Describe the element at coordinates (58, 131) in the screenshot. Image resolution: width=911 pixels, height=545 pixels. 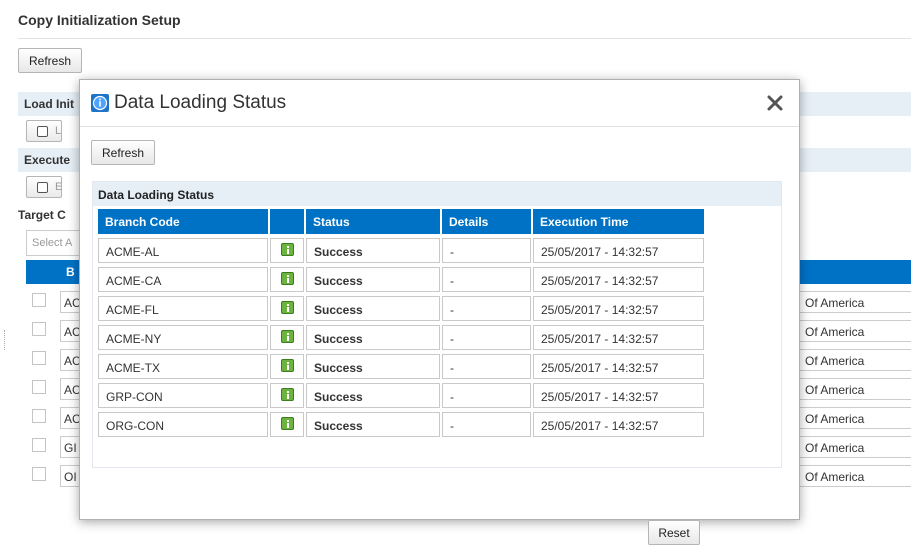
I see `load-init-button-label: L` at that location.